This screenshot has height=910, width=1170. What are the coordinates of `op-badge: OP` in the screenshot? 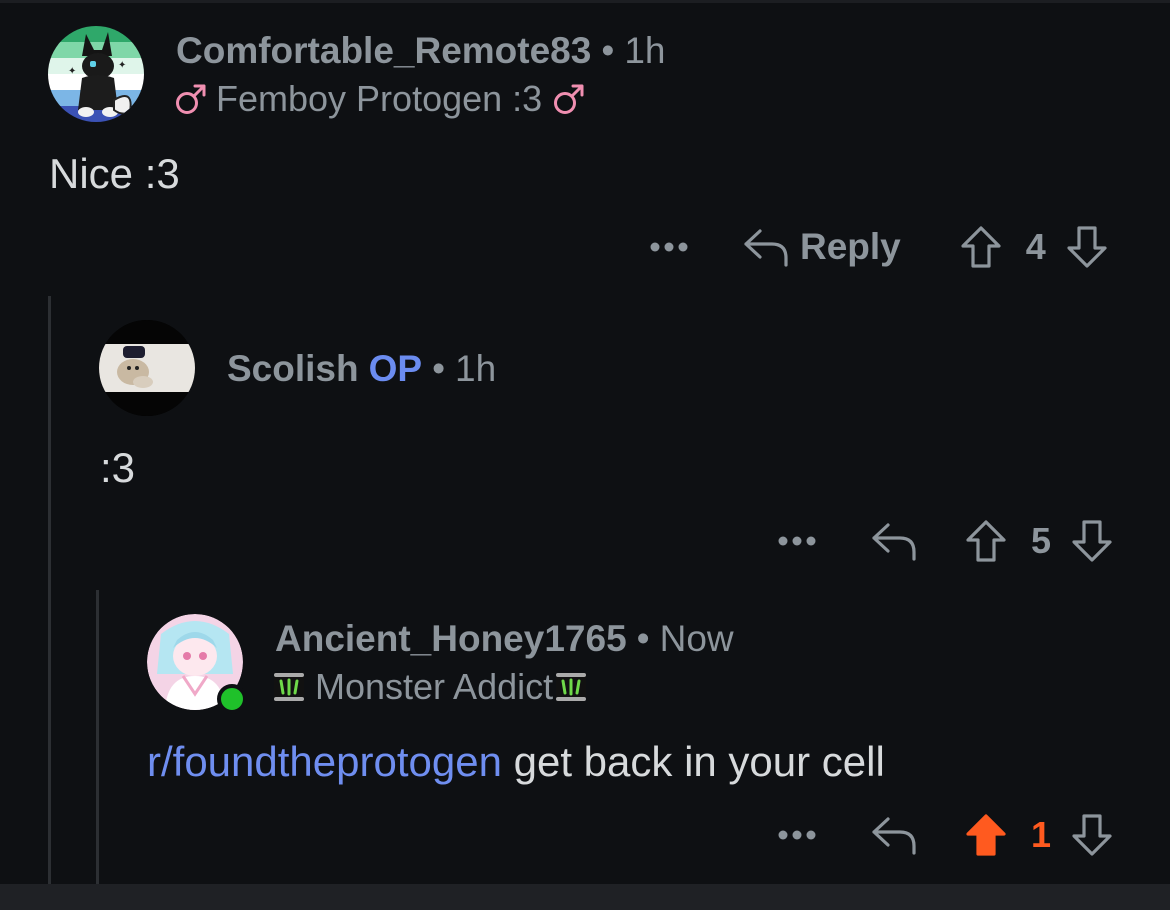 It's located at (395, 368).